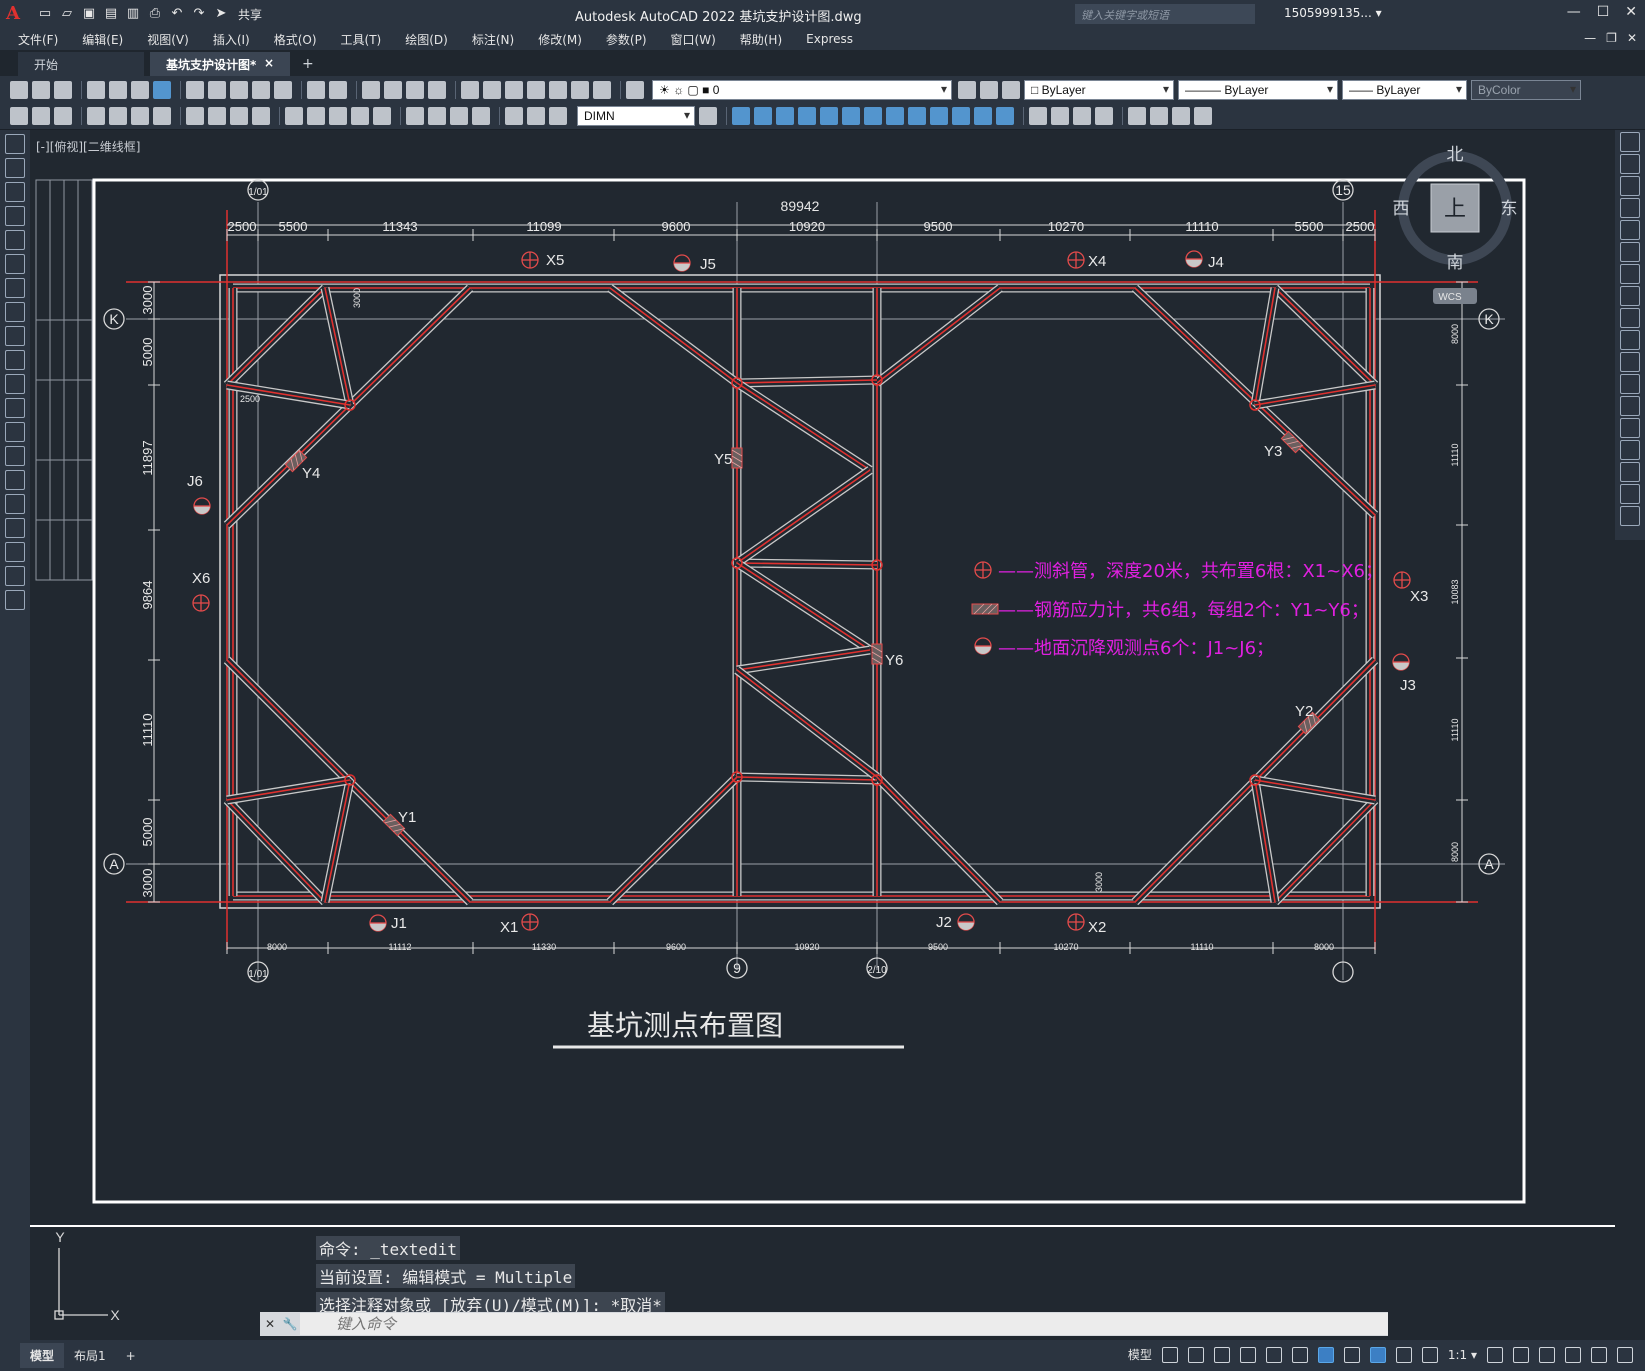  I want to click on undo-toolbar-icon, so click(316, 89).